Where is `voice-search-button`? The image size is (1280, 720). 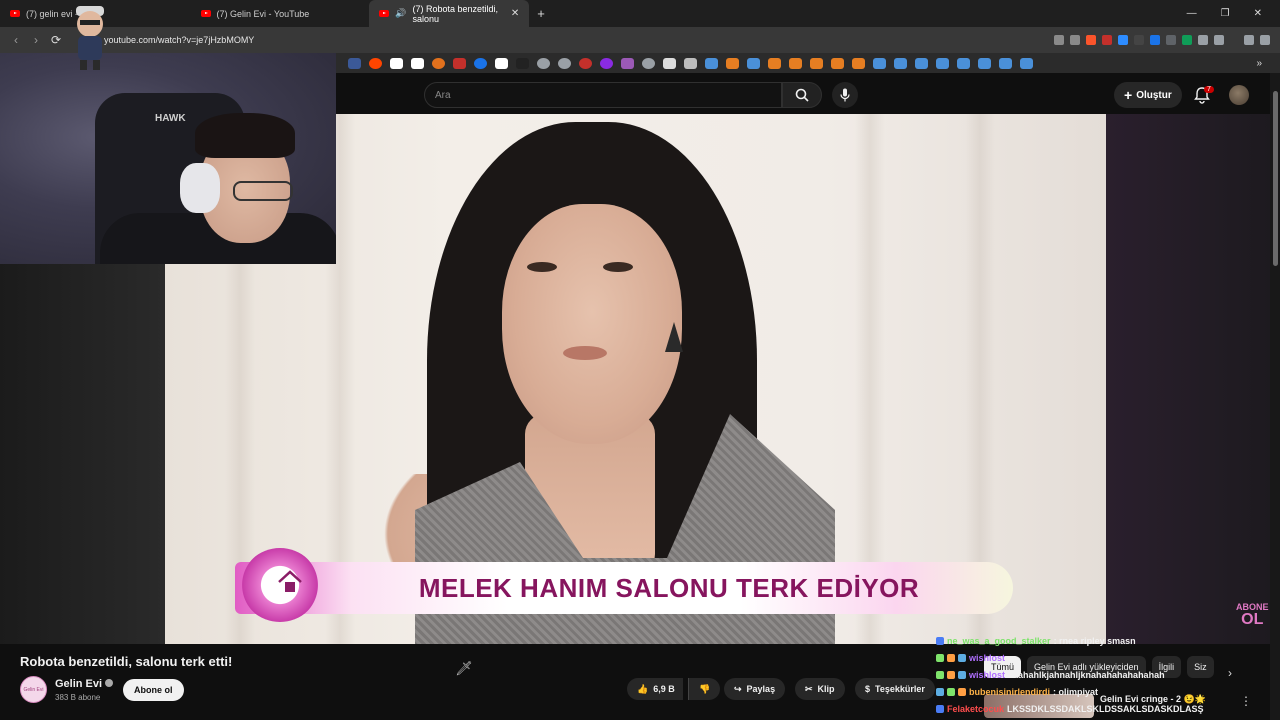 voice-search-button is located at coordinates (845, 95).